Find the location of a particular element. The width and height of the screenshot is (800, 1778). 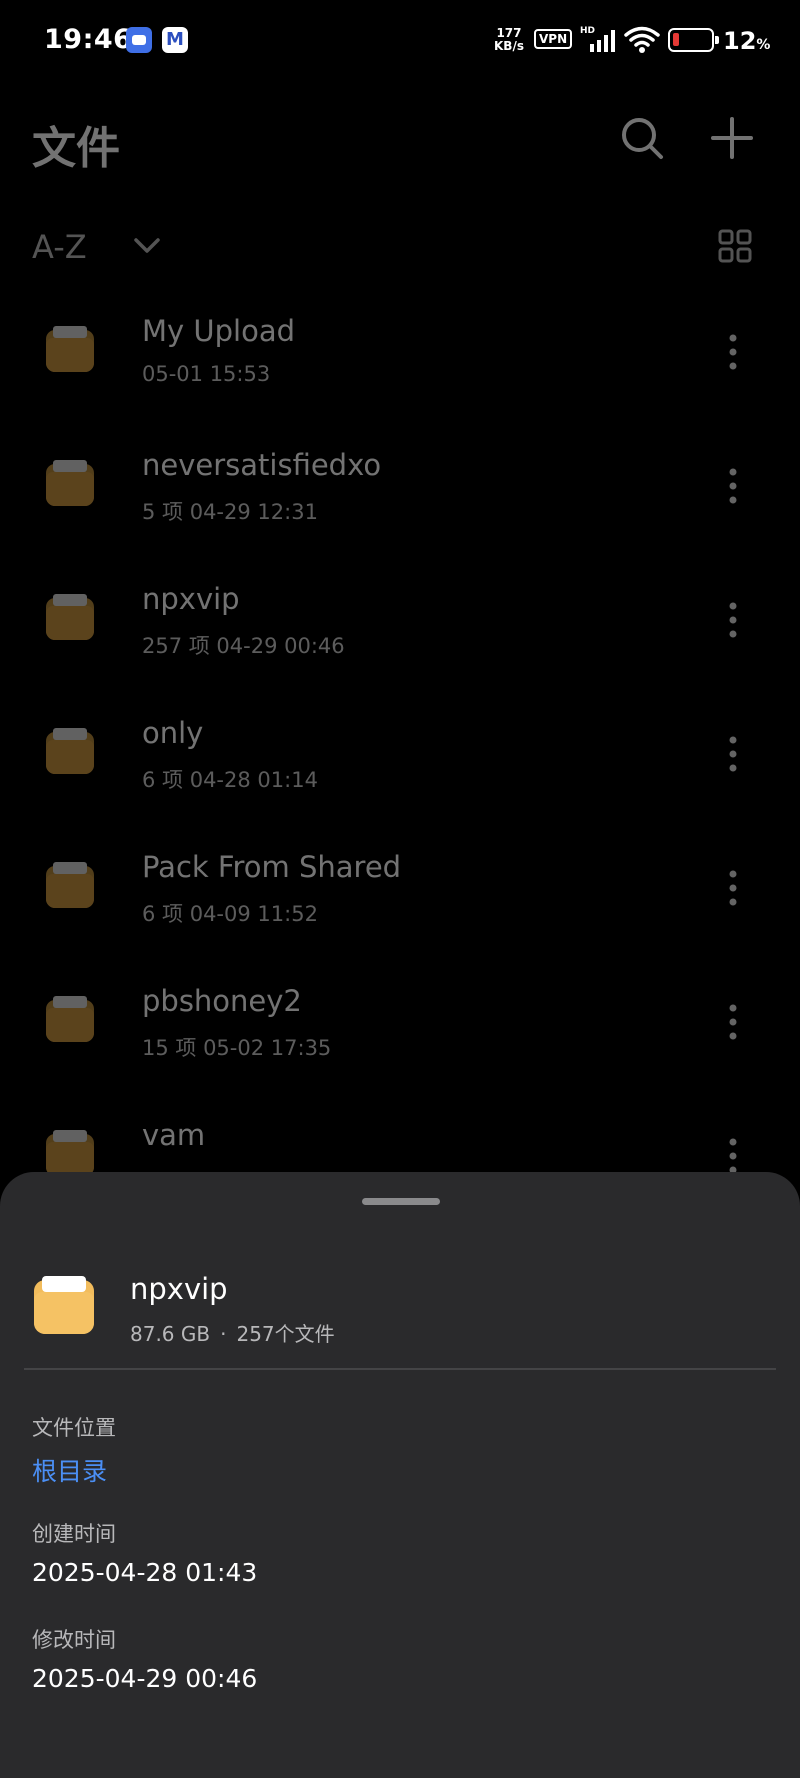

created-value: 2025-04-28 01:43 is located at coordinates (145, 1572).